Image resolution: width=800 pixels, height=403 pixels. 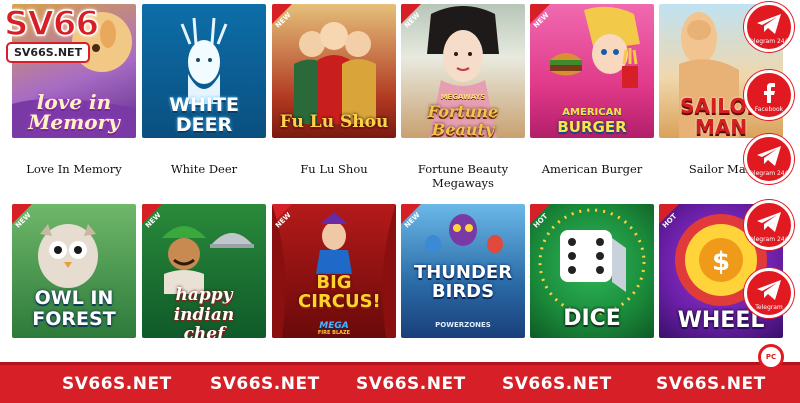 I want to click on game-tile-fu-lu-shou: NEW Fu Lu Shou, so click(x=334, y=71).